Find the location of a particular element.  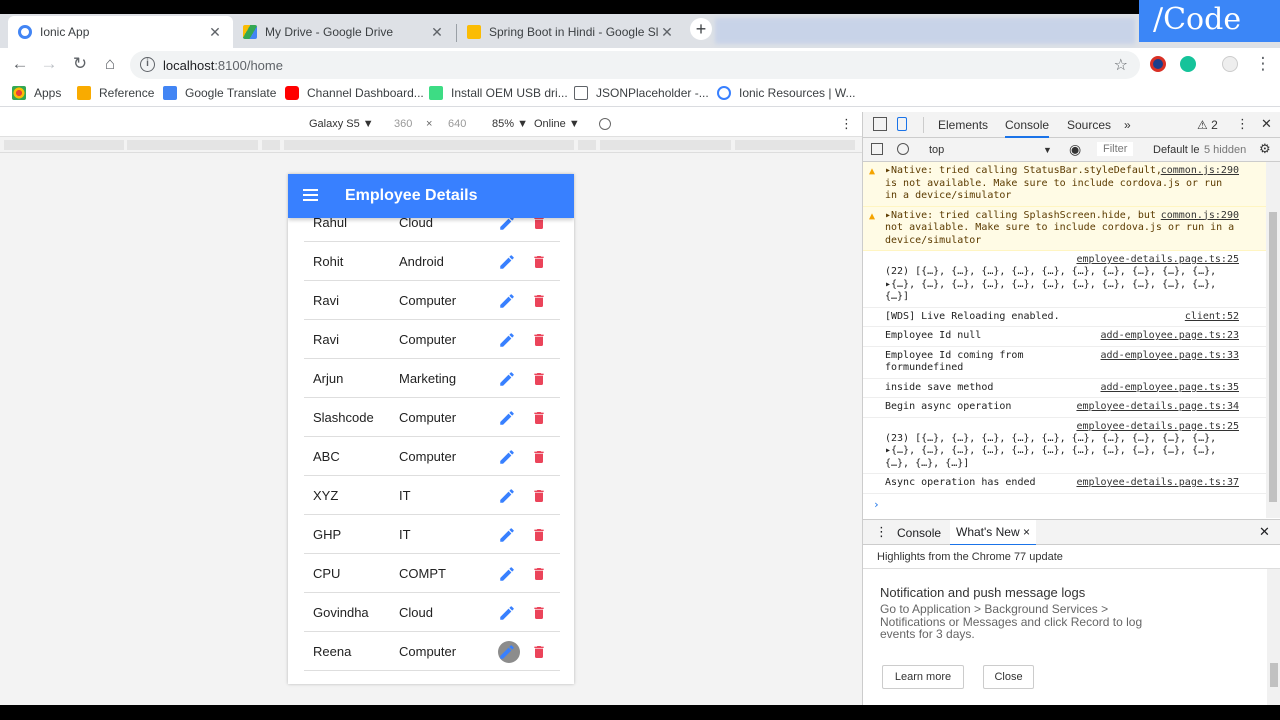

source-link: client:52 is located at coordinates (1212, 317).